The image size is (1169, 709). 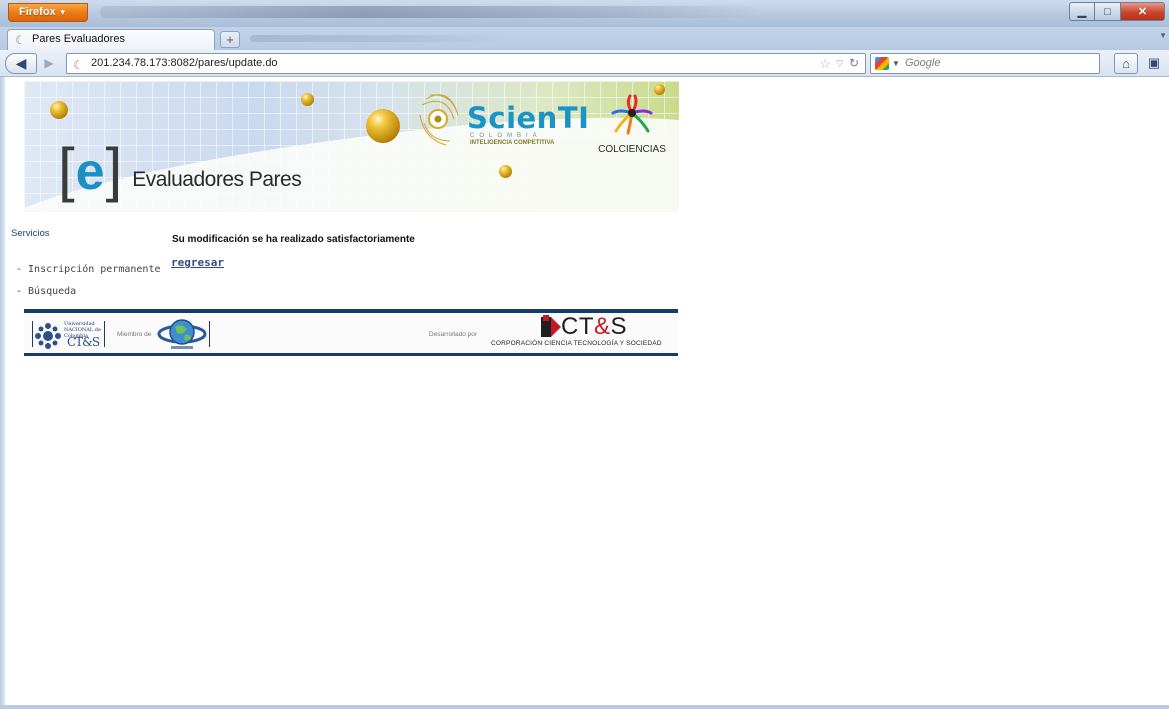 What do you see at coordinates (48, 336) in the screenshot?
I see `unal-seal-icon` at bounding box center [48, 336].